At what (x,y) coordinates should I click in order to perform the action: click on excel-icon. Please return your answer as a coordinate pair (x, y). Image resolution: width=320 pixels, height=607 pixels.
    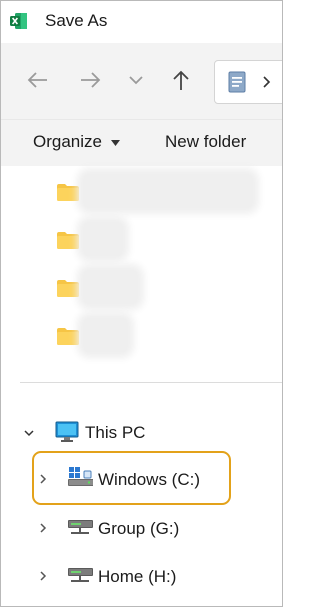
    Looking at the image, I should click on (18, 21).